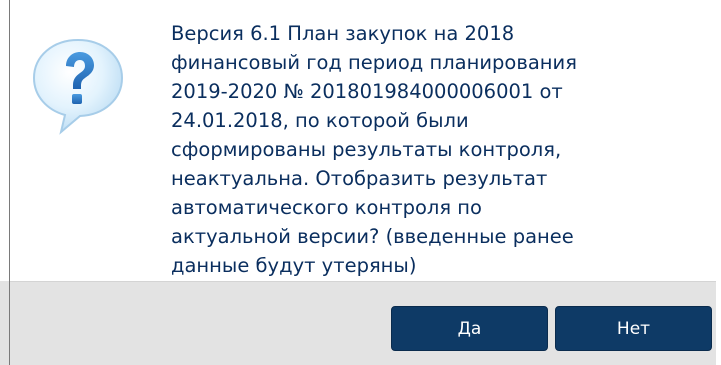 The height and width of the screenshot is (365, 721). Describe the element at coordinates (469, 328) in the screenshot. I see `yes-button: Да` at that location.